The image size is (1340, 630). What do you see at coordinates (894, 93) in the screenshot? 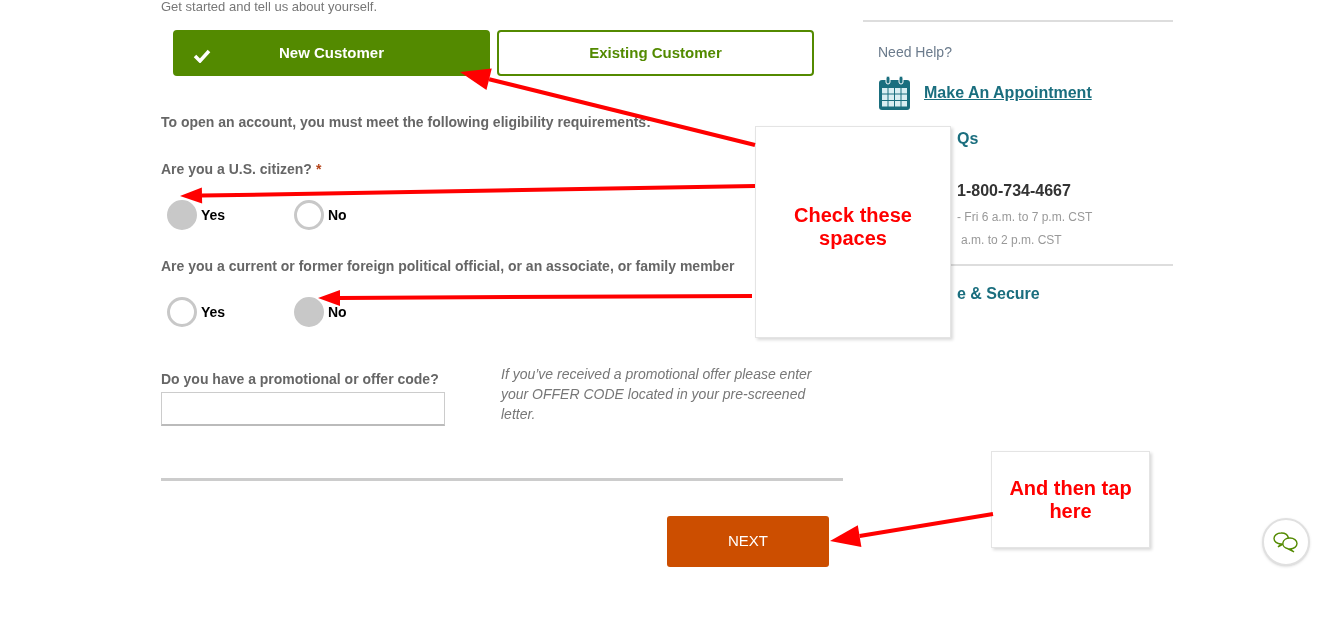
I see `calendar-icon` at bounding box center [894, 93].